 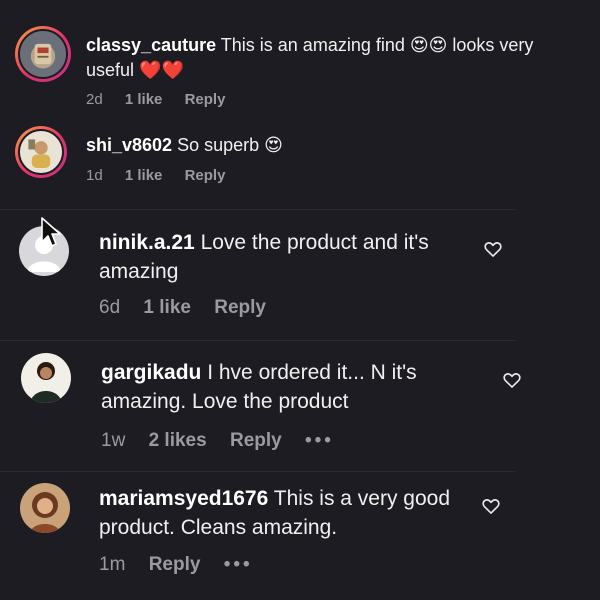 I want to click on comment-body: shi_v8602 So superb 😍, so click(x=326, y=145).